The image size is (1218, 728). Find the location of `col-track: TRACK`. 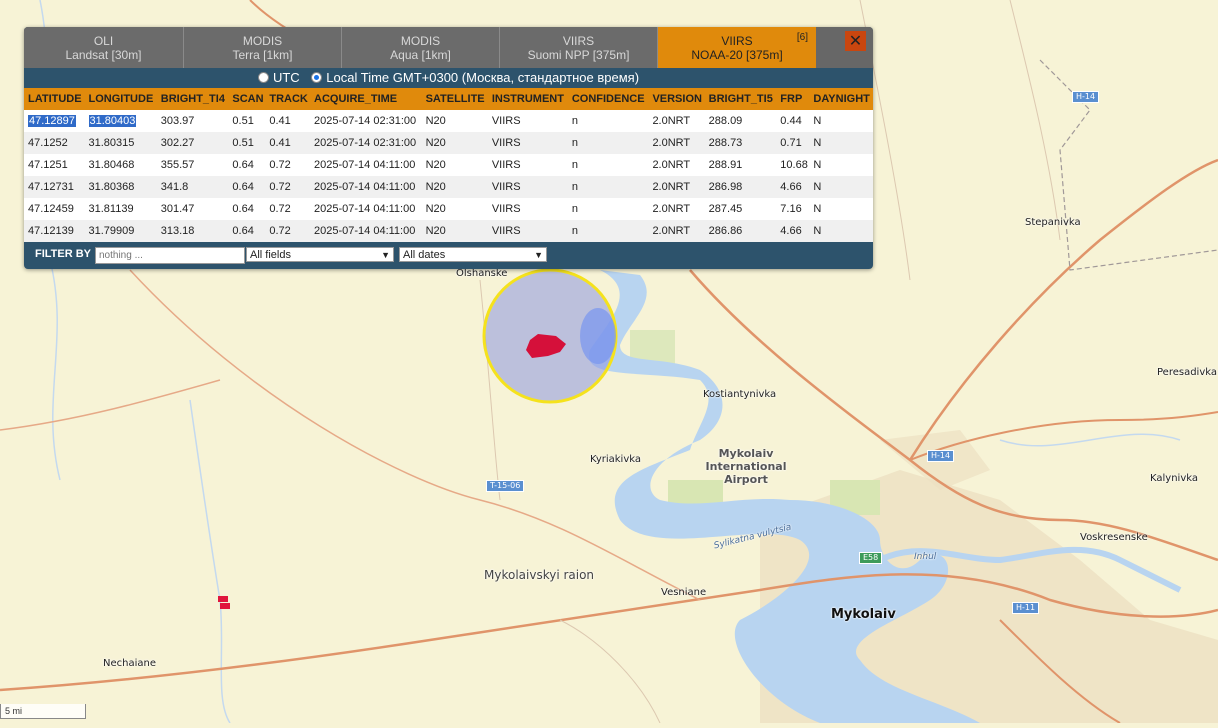

col-track: TRACK is located at coordinates (288, 99).